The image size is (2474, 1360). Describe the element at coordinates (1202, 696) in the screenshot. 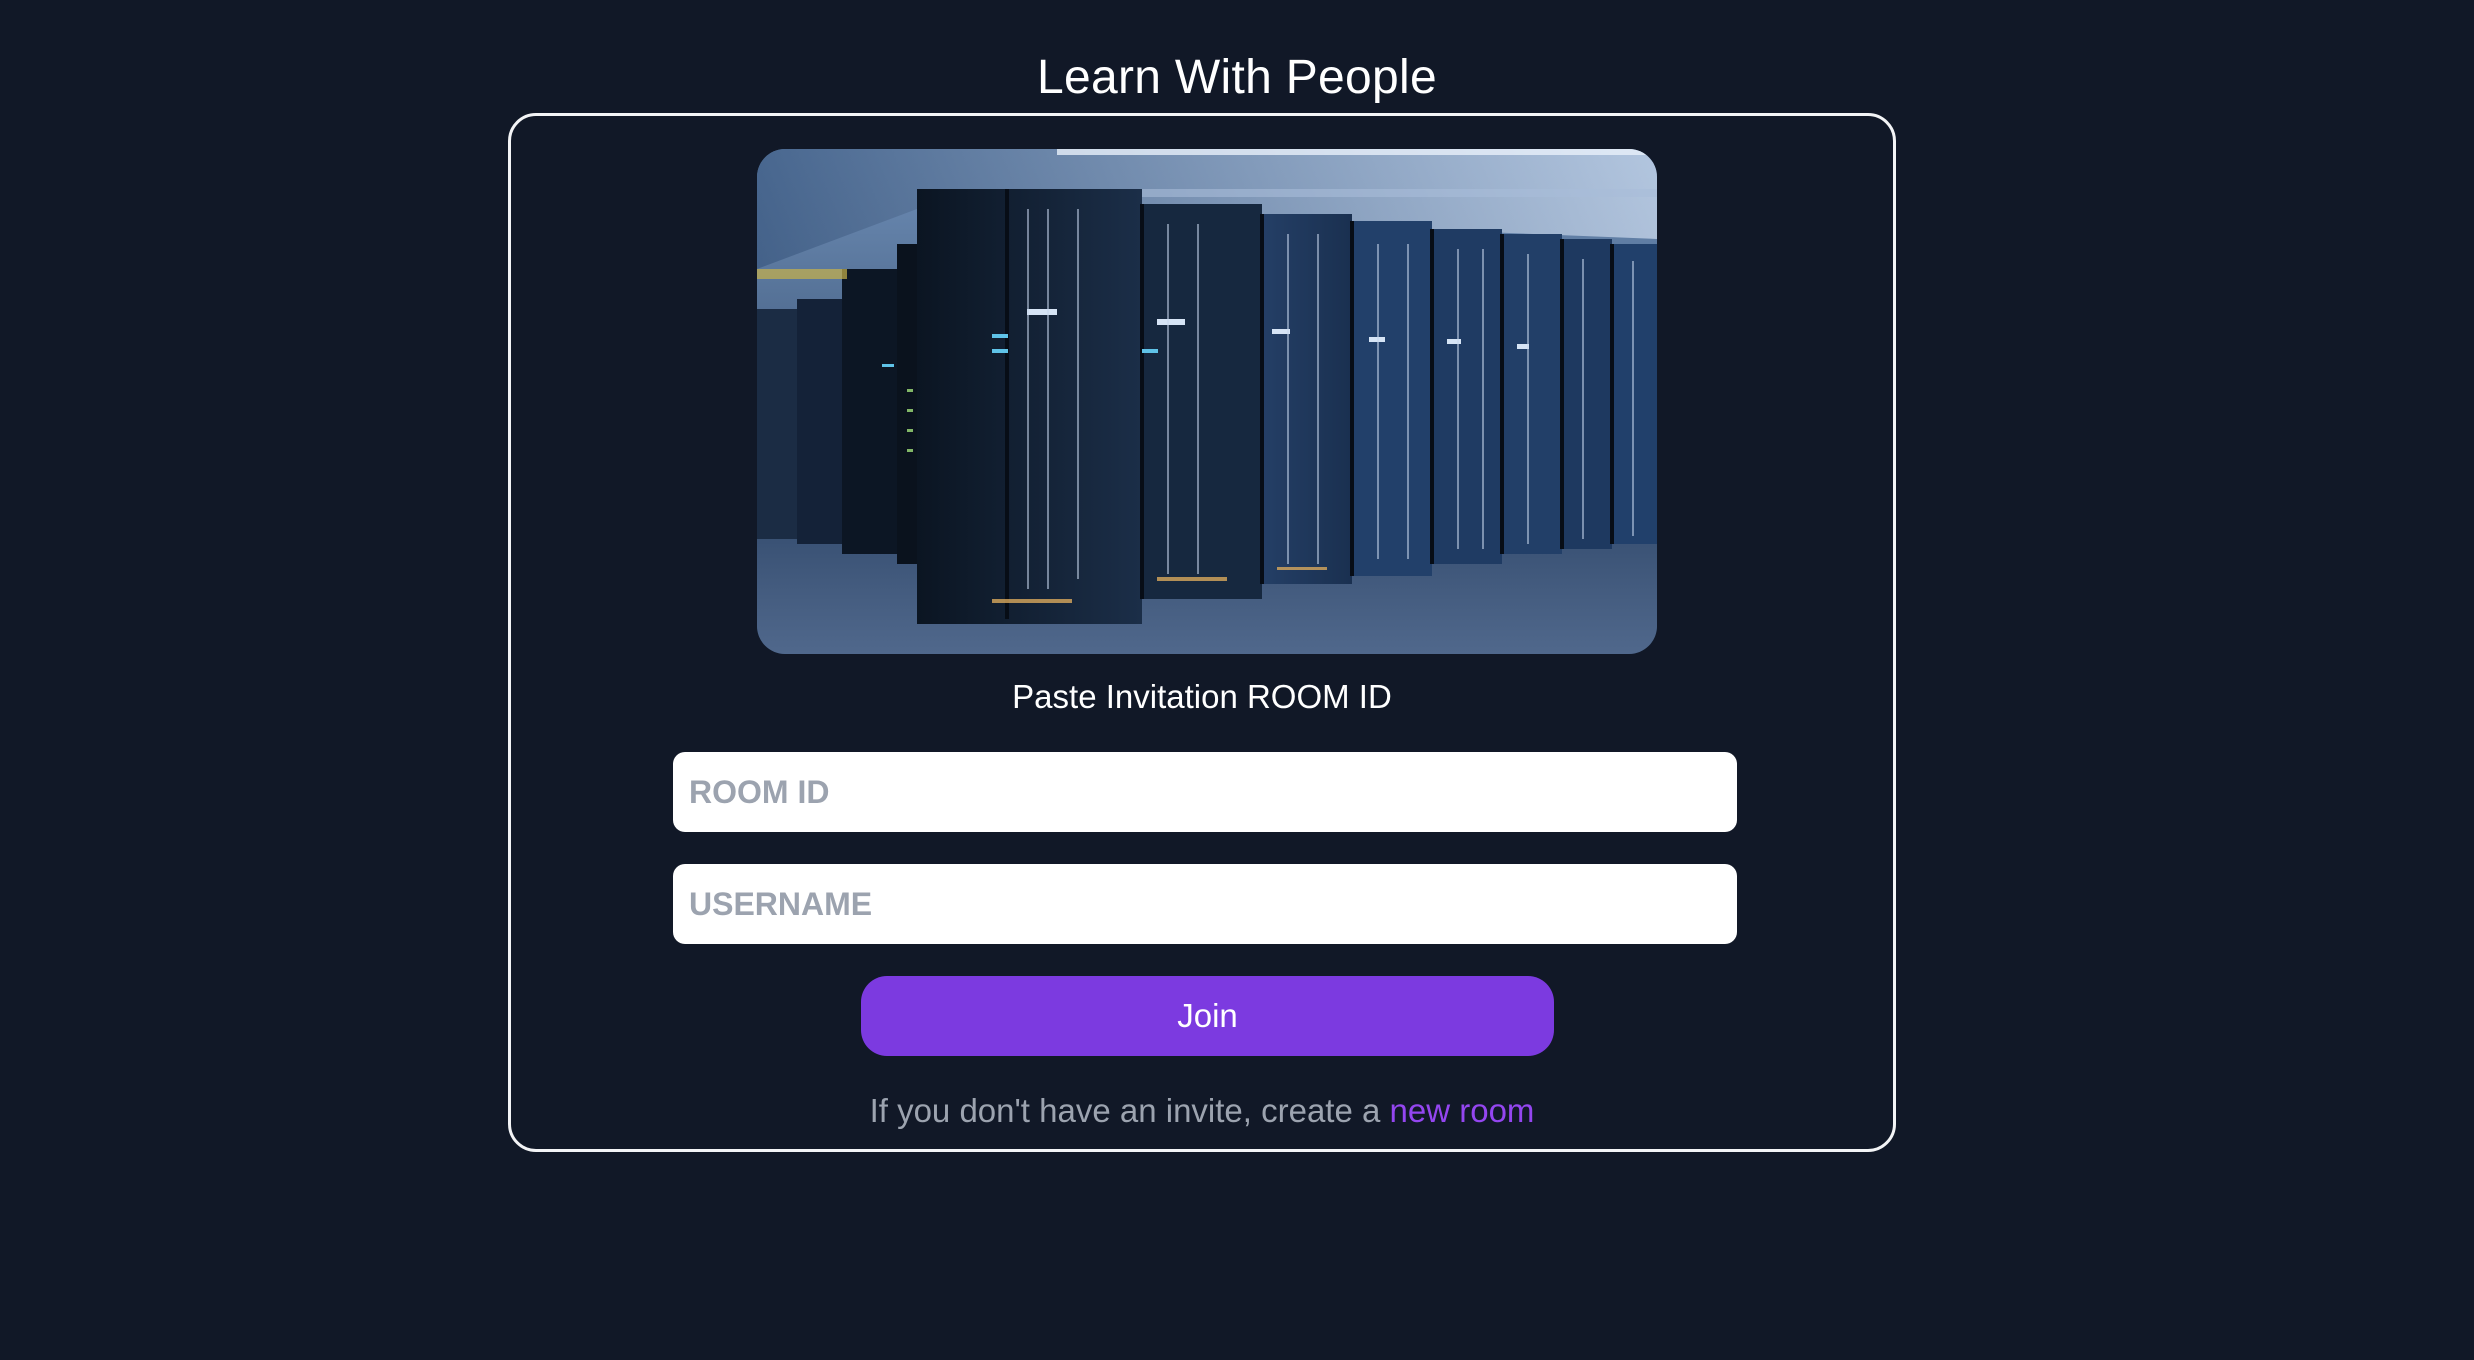

I see `room-id-prompt: Paste Invitation ROOM ID` at that location.